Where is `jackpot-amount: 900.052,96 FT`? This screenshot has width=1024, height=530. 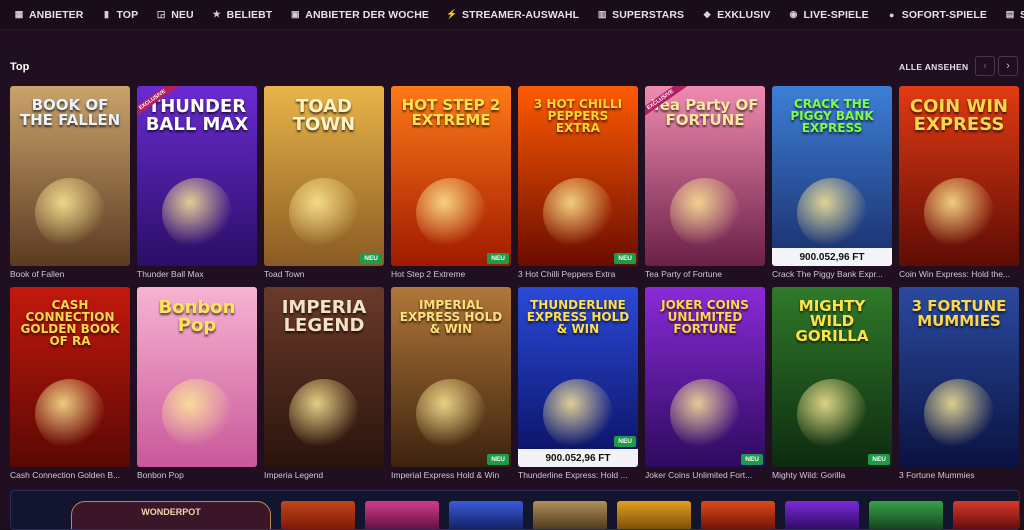
jackpot-amount: 900.052,96 FT is located at coordinates (578, 458).